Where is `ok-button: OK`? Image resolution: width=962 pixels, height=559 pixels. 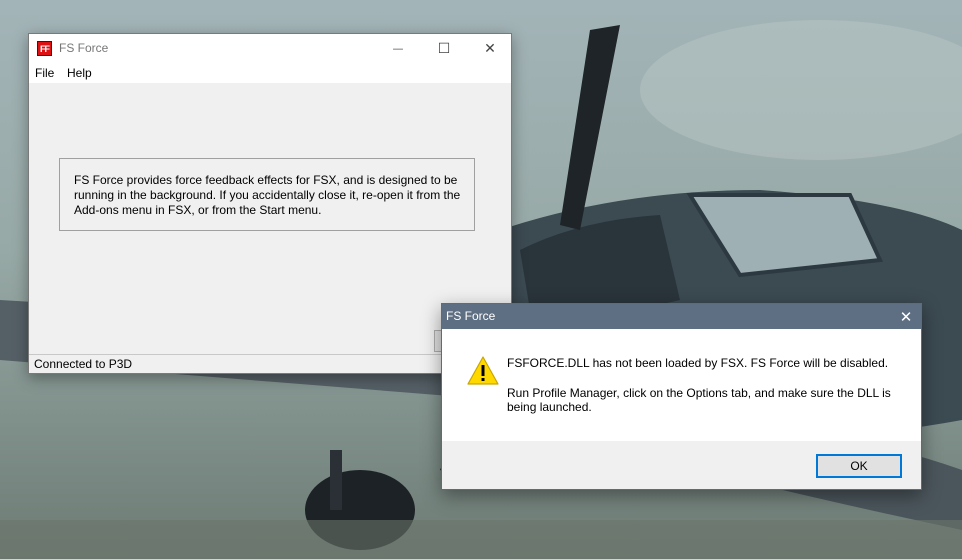 ok-button: OK is located at coordinates (859, 466).